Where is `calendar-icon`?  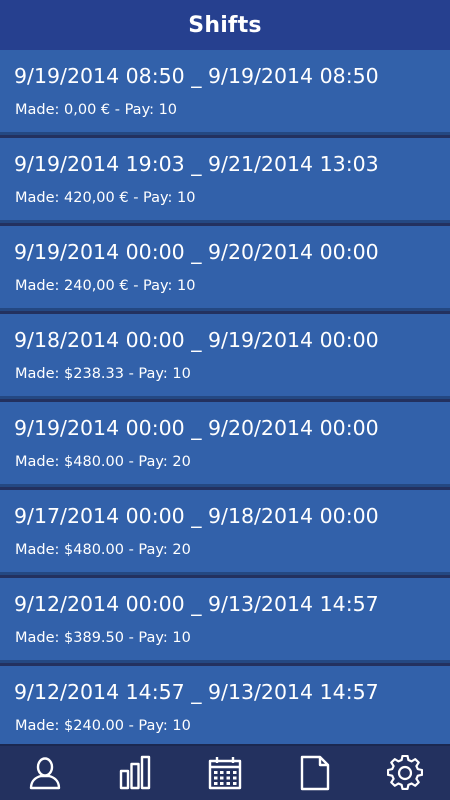
calendar-icon is located at coordinates (225, 773).